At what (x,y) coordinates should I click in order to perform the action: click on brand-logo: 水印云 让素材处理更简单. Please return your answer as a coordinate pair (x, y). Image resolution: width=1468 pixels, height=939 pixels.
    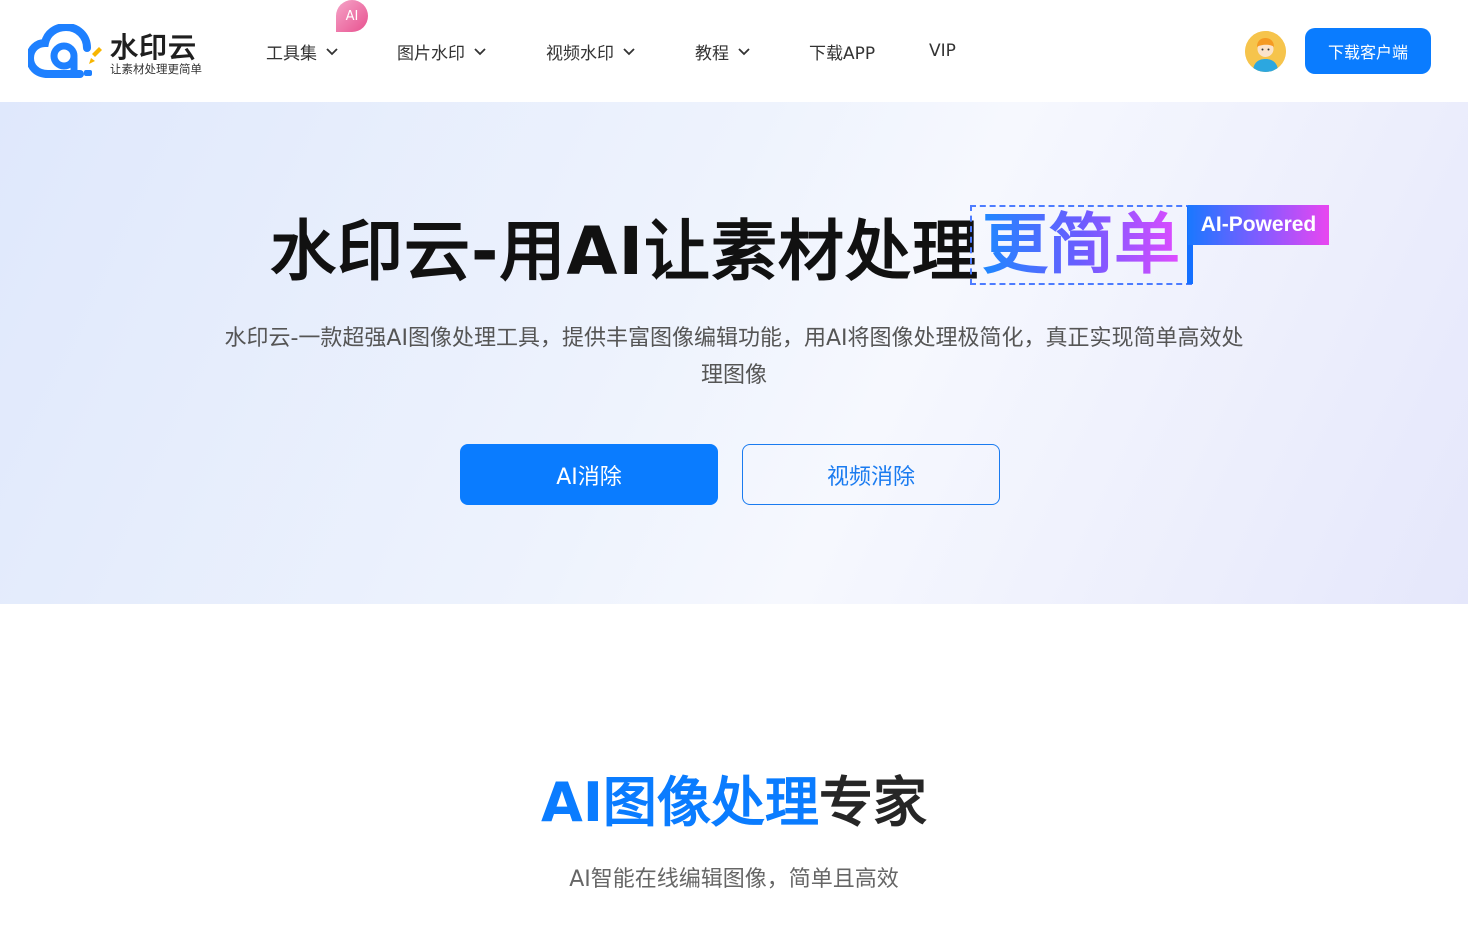
    Looking at the image, I should click on (123, 52).